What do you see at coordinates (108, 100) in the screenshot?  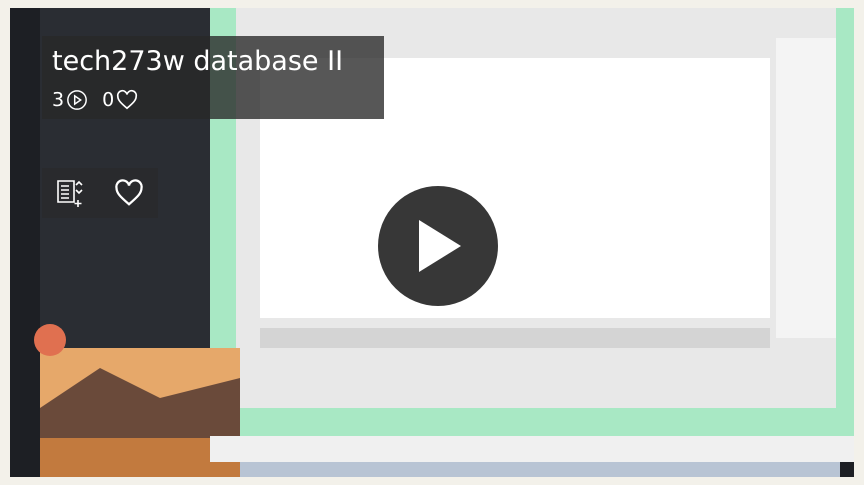 I see `like-count: 0` at bounding box center [108, 100].